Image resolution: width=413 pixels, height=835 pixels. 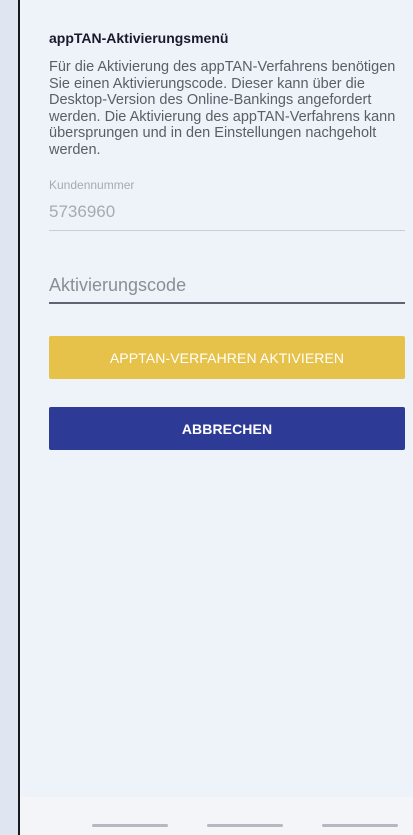 What do you see at coordinates (139, 38) in the screenshot?
I see `page-title: appTAN-Aktivierungsmenü` at bounding box center [139, 38].